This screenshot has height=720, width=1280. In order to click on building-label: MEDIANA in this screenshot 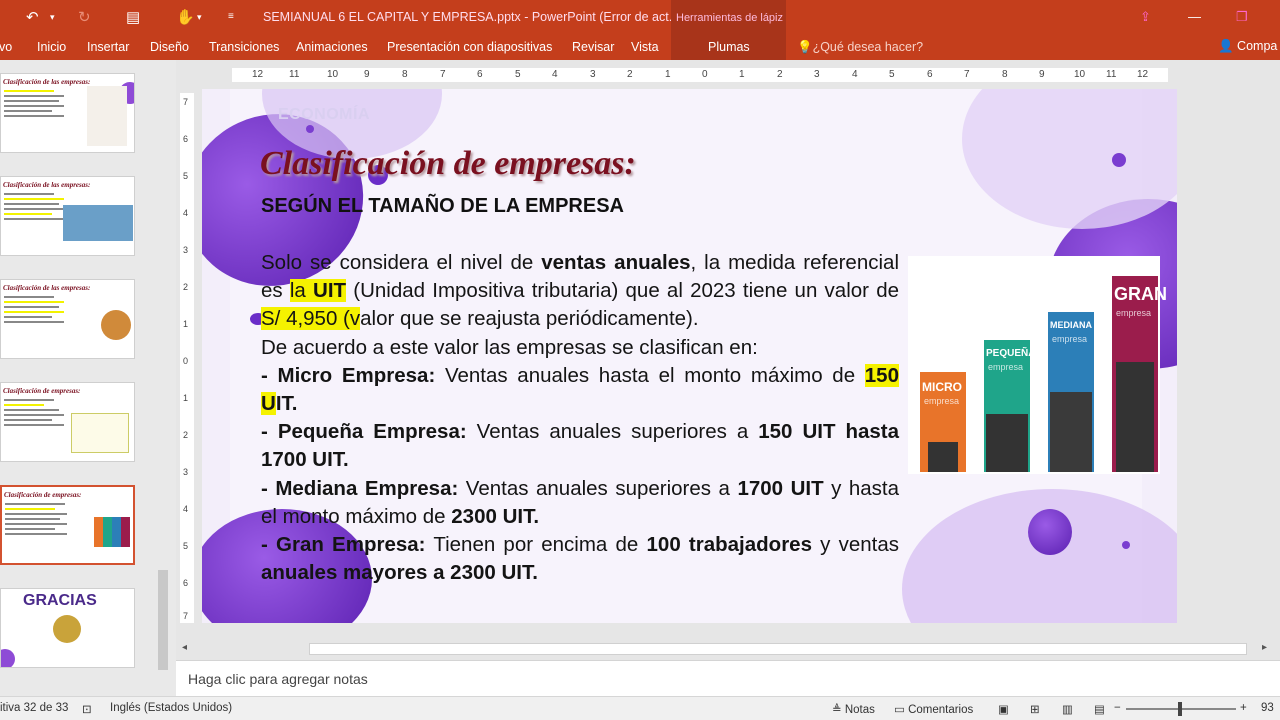, I will do `click(1071, 325)`.